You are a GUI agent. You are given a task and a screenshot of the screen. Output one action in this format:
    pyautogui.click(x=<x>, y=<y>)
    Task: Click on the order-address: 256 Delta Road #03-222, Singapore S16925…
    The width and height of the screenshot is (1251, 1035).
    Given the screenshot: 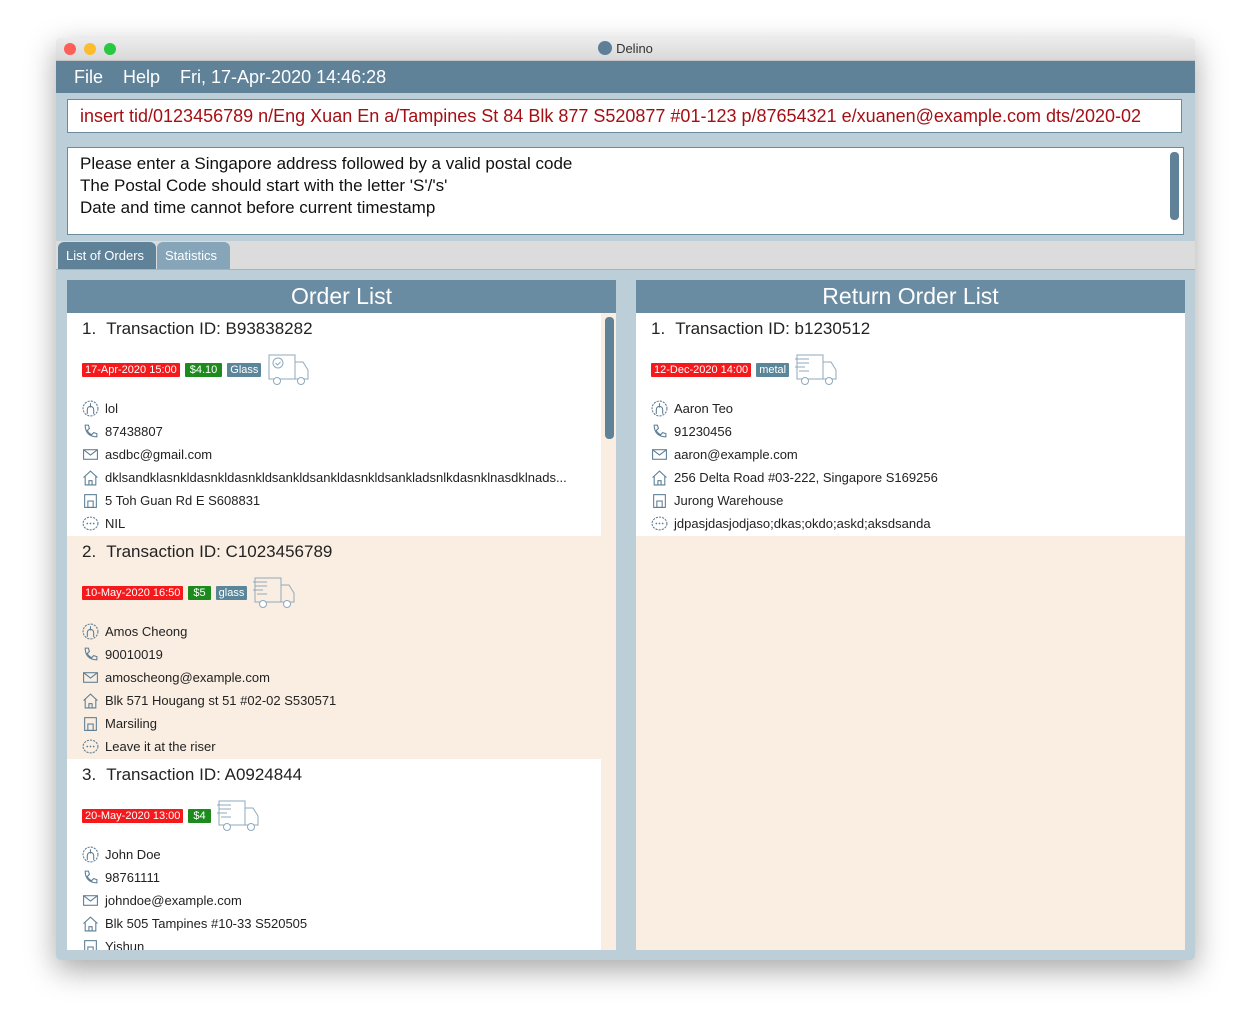 What is the action you would take?
    pyautogui.click(x=806, y=477)
    